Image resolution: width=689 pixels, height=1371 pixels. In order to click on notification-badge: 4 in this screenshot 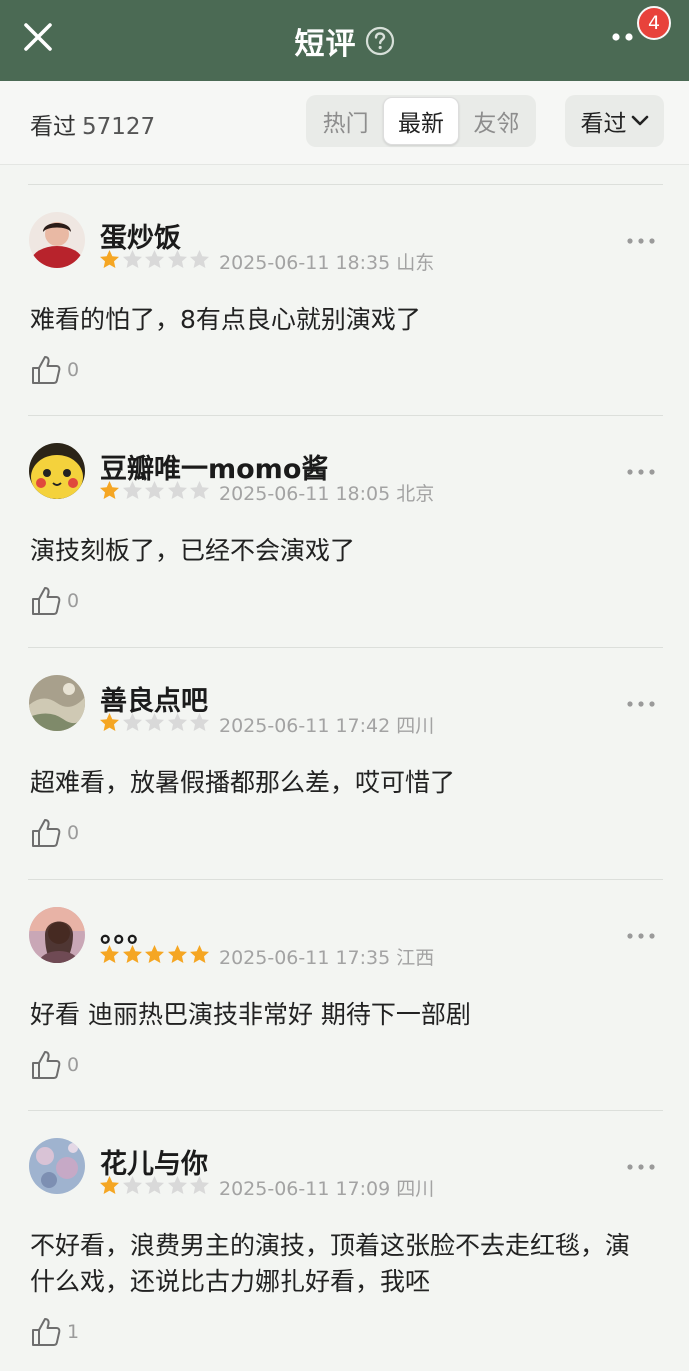, I will do `click(654, 23)`.